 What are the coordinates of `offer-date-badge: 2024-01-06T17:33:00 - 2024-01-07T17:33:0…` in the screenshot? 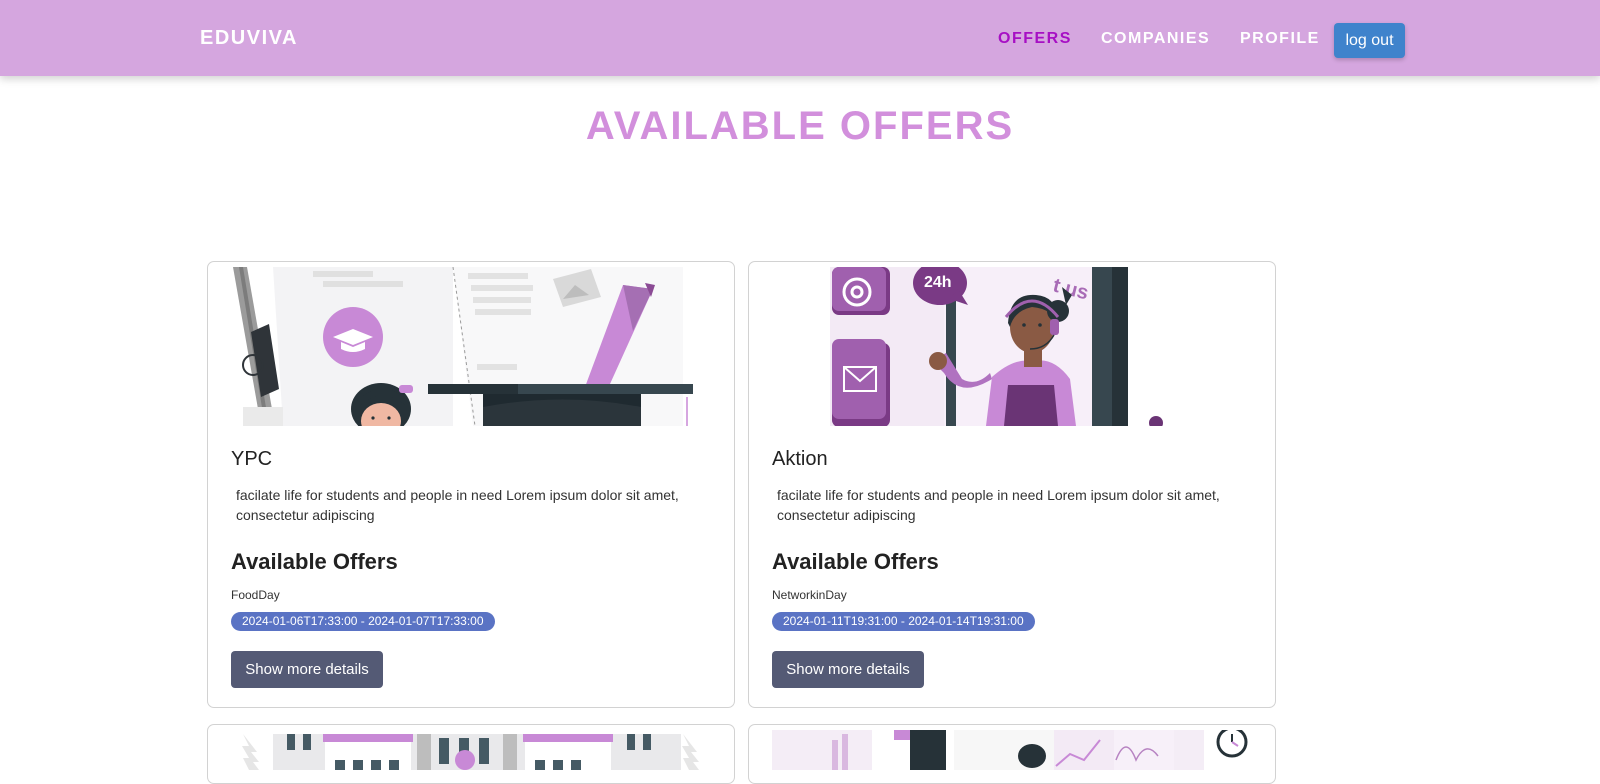 It's located at (363, 621).